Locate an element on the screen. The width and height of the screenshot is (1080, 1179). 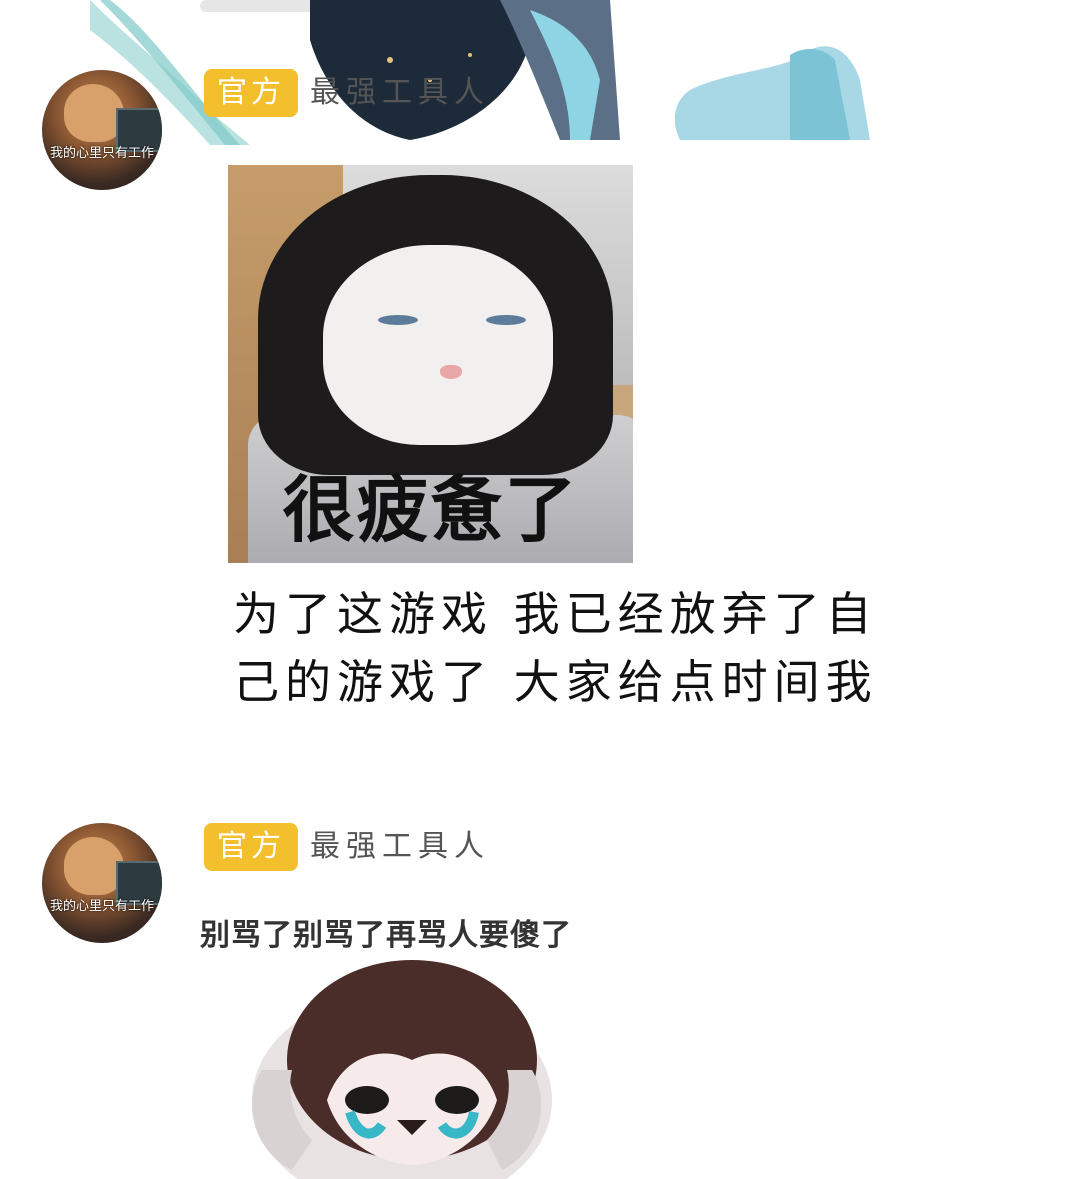
meme-cat-nose is located at coordinates (451, 372).